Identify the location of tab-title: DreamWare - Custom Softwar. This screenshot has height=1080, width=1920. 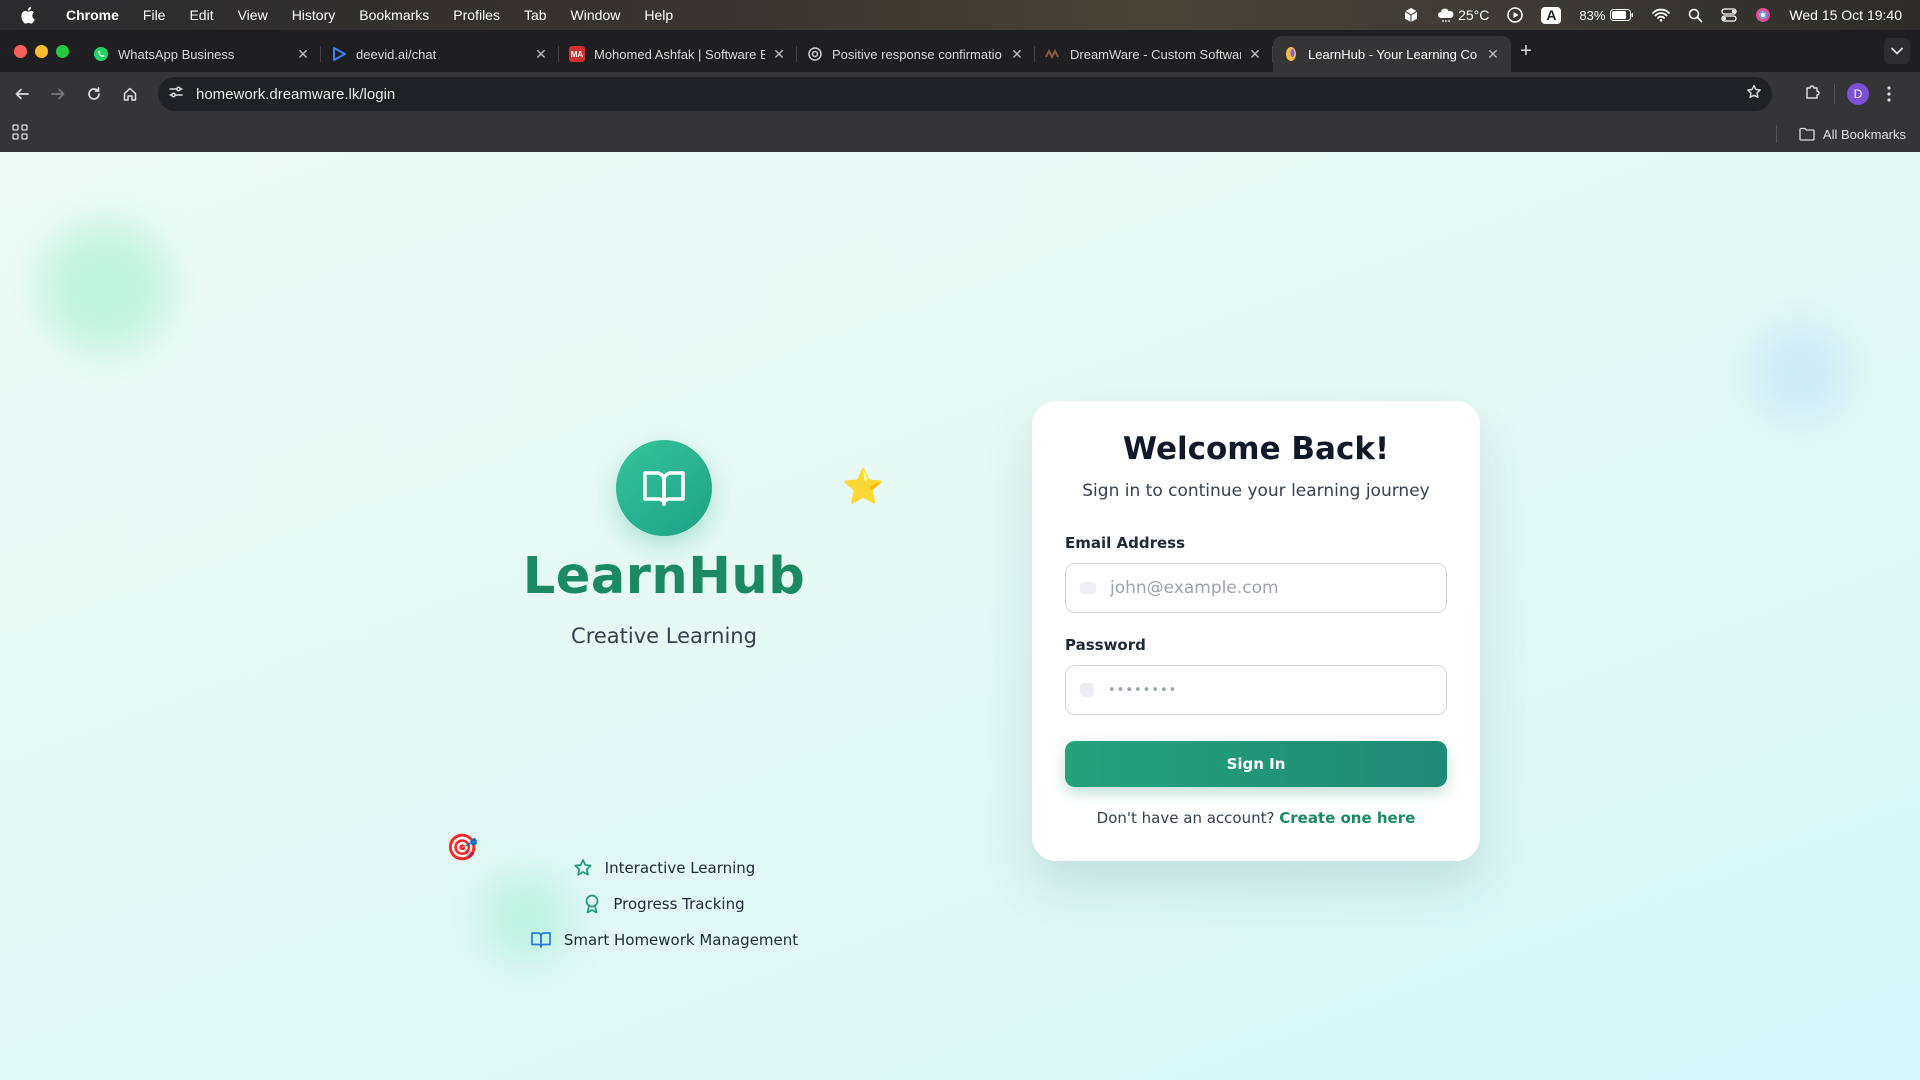
(1155, 54).